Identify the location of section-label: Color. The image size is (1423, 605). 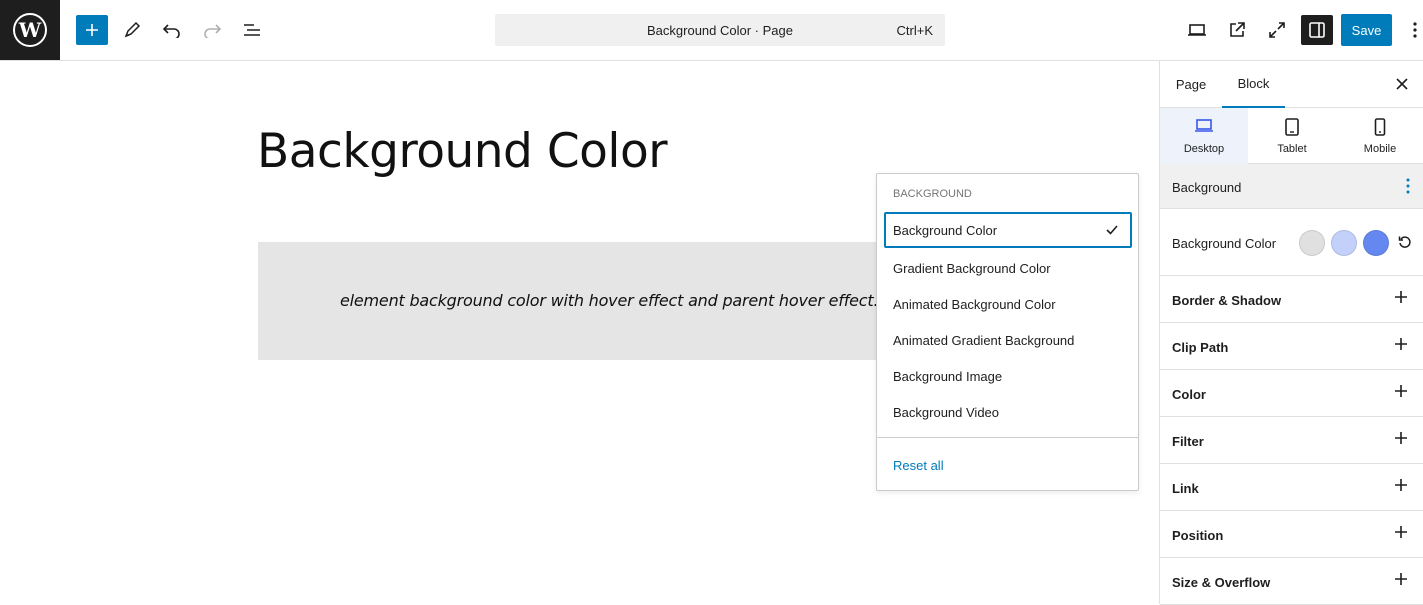
(1189, 394).